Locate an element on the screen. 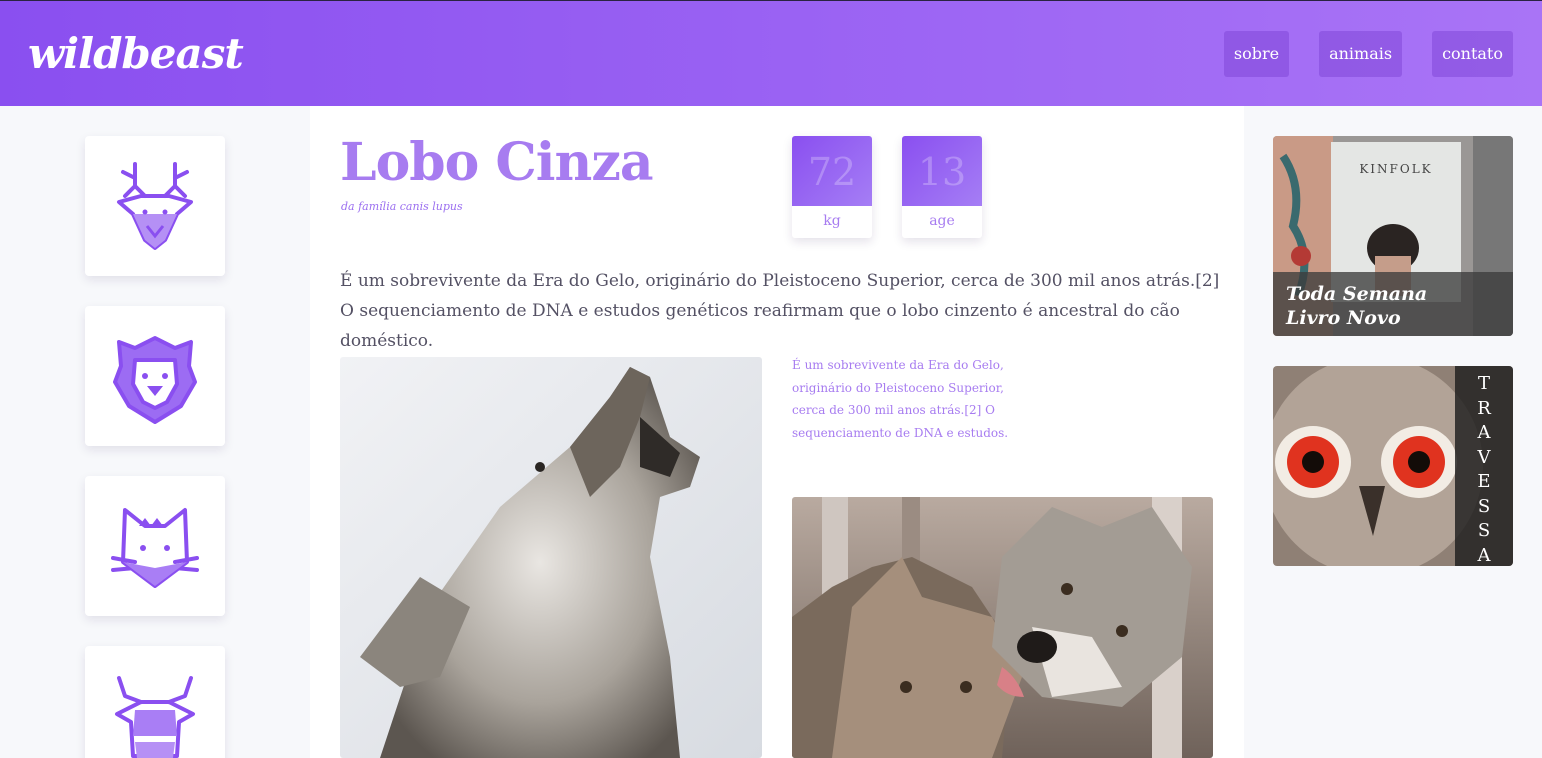 The height and width of the screenshot is (758, 1542). ad-kinfolk-overlay: Toda Semana Livro Novo is located at coordinates (1393, 304).